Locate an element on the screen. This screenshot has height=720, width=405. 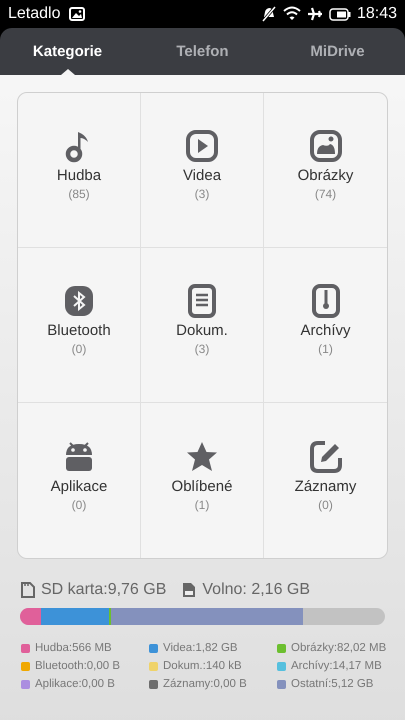
category-label: Archívy is located at coordinates (325, 330).